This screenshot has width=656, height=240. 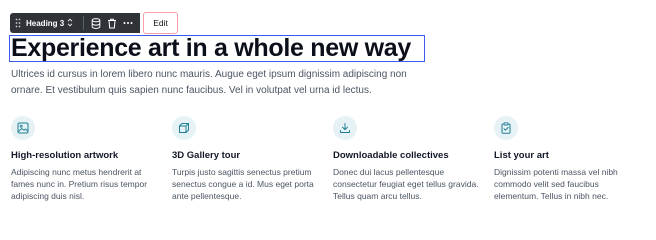 What do you see at coordinates (184, 128) in the screenshot?
I see `cube-icon` at bounding box center [184, 128].